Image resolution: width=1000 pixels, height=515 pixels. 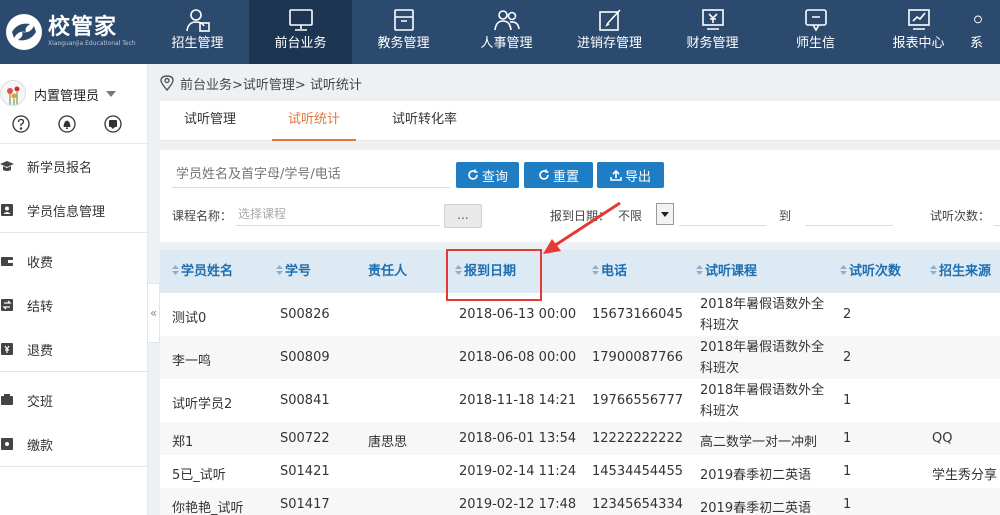 What do you see at coordinates (637, 504) in the screenshot?
I see `cell-phone: 12345654334` at bounding box center [637, 504].